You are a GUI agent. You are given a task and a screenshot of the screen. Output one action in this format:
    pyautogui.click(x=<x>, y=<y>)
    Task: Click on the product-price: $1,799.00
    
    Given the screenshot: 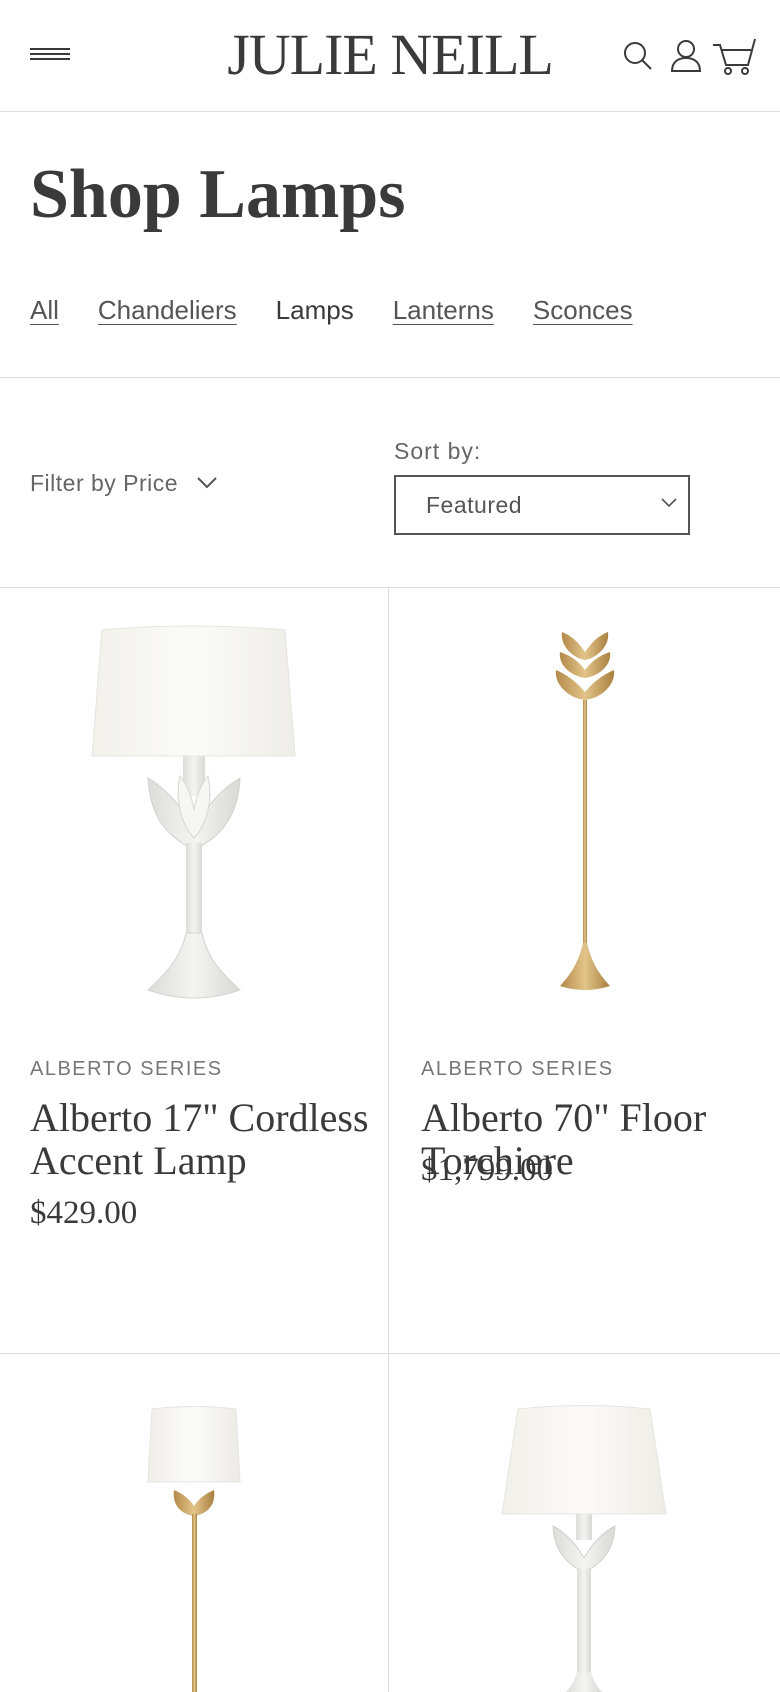 What is the action you would take?
    pyautogui.click(x=487, y=1170)
    